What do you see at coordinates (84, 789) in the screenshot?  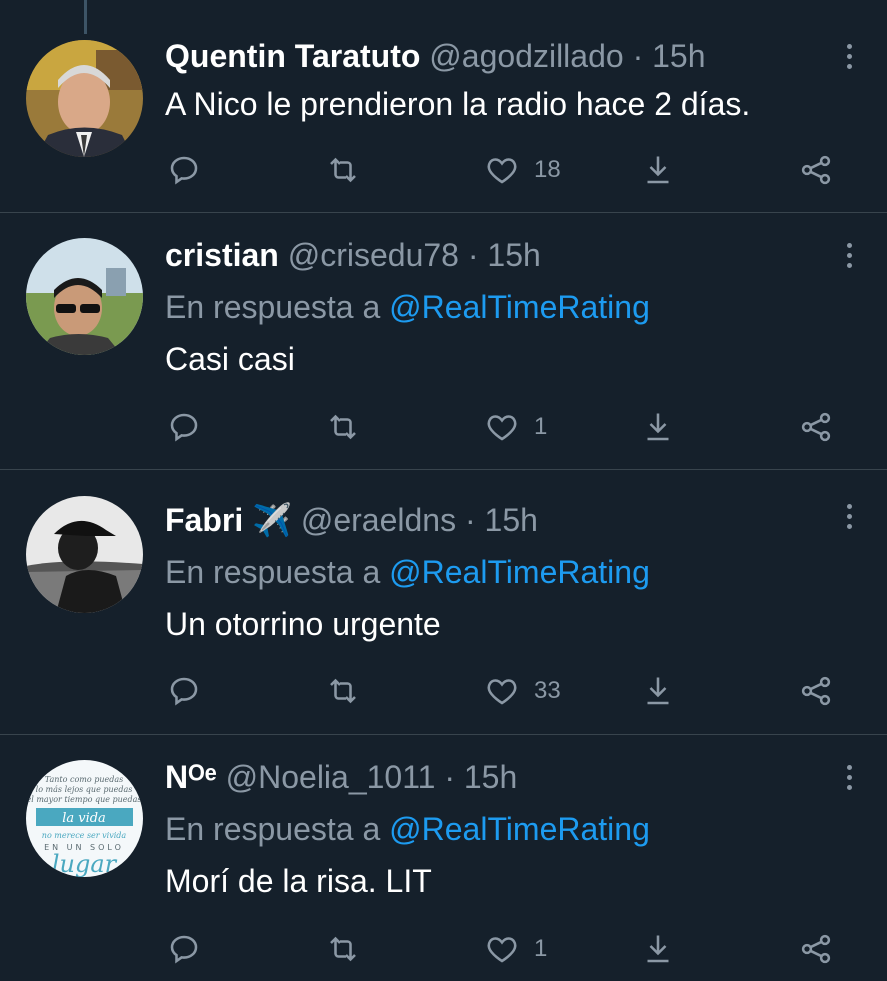 I see `avatar-quote-line: lo más lejos que puedas` at bounding box center [84, 789].